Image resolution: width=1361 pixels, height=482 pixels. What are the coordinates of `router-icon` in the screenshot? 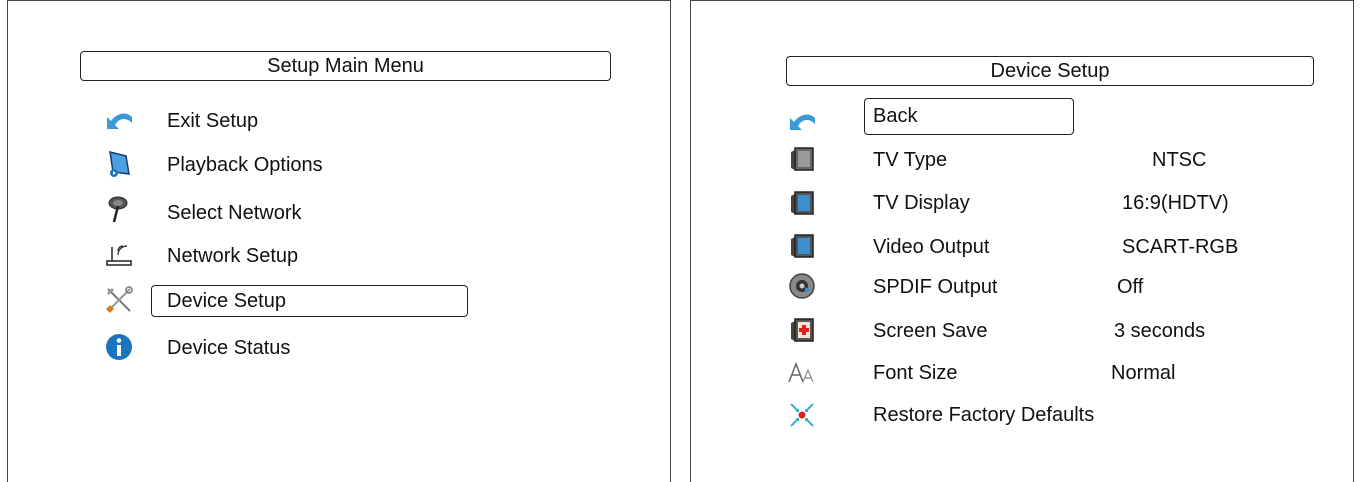 It's located at (119, 254).